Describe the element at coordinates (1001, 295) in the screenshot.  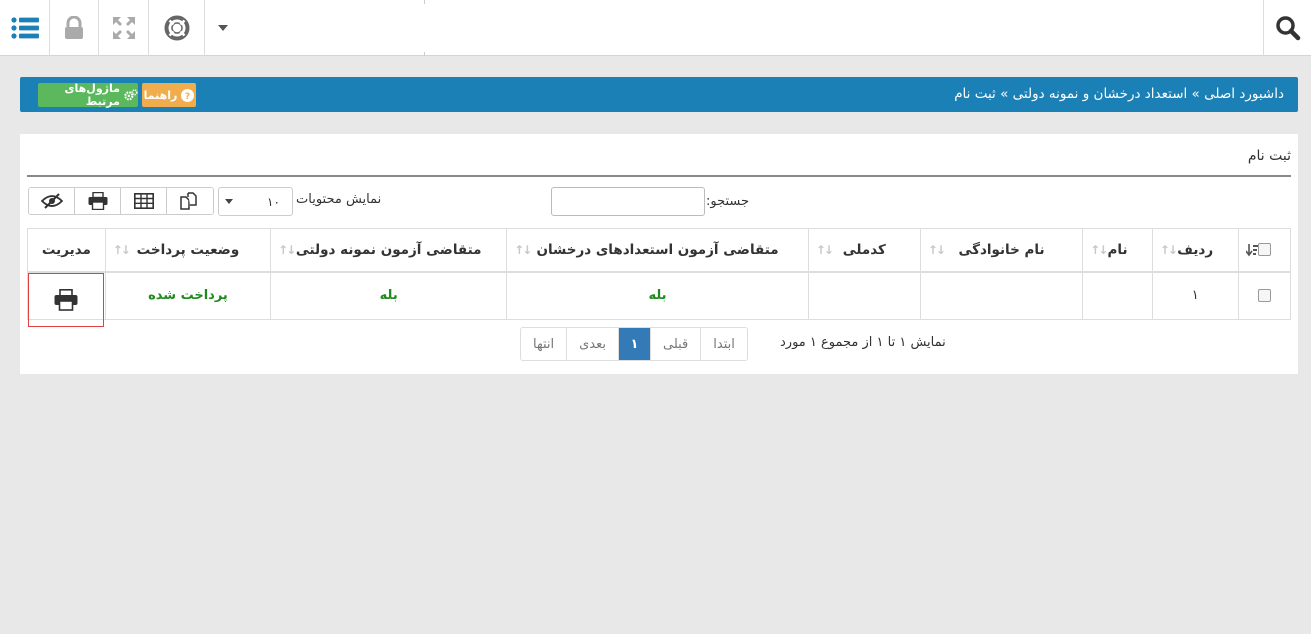
I see `last-name-cell` at that location.